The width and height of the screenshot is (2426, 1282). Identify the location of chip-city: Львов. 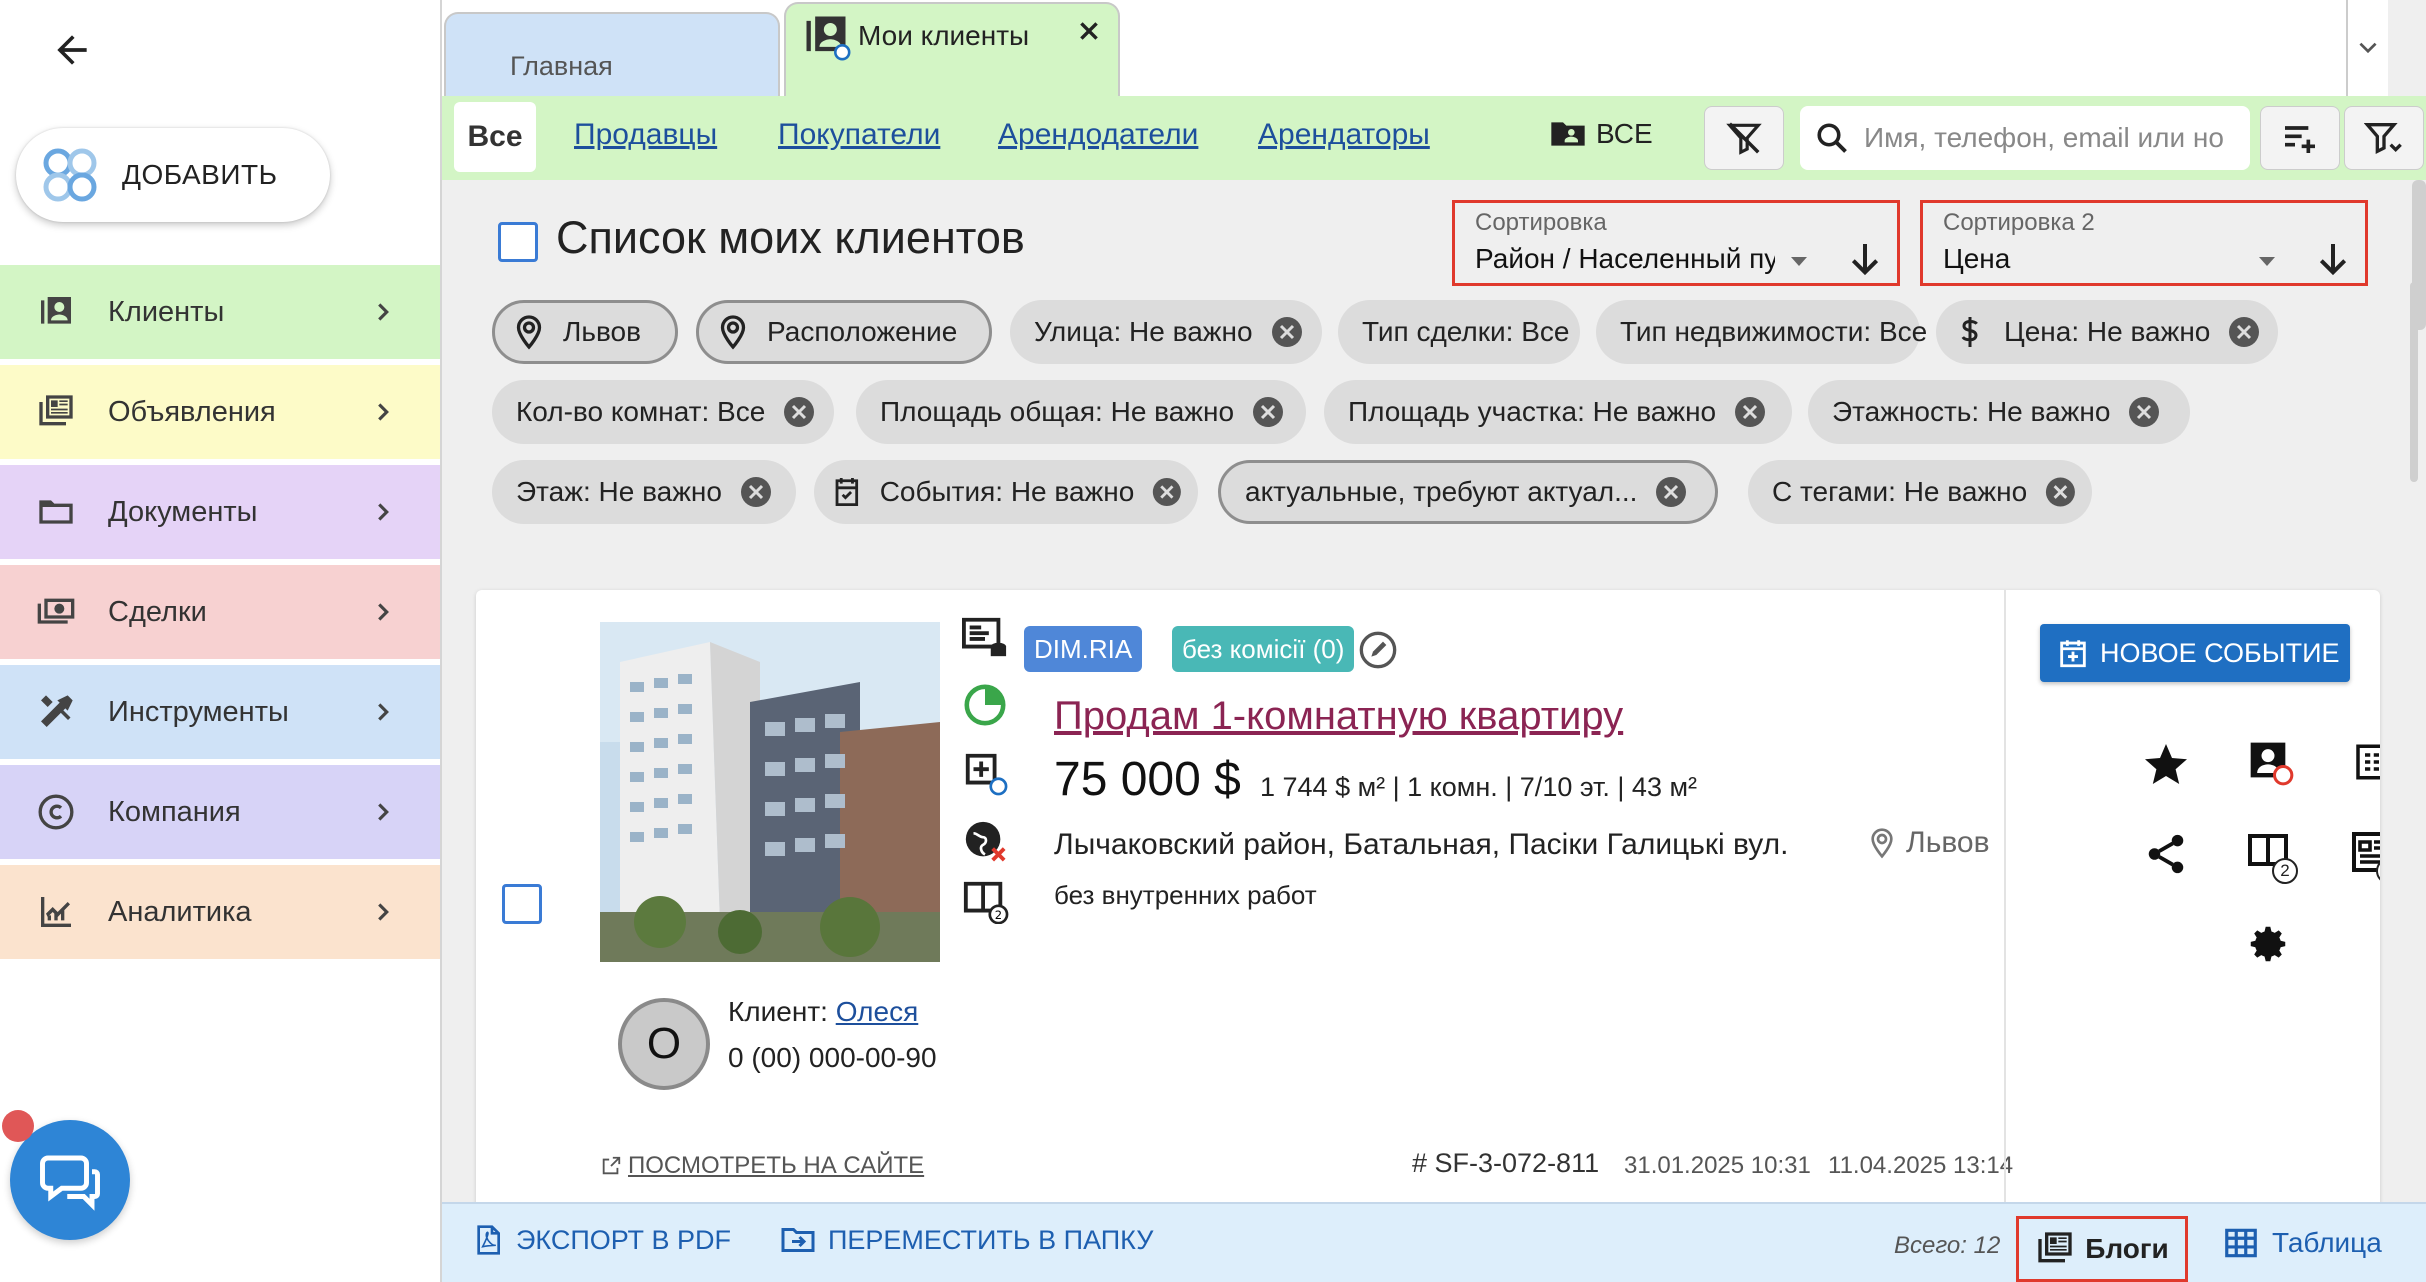
(585, 332).